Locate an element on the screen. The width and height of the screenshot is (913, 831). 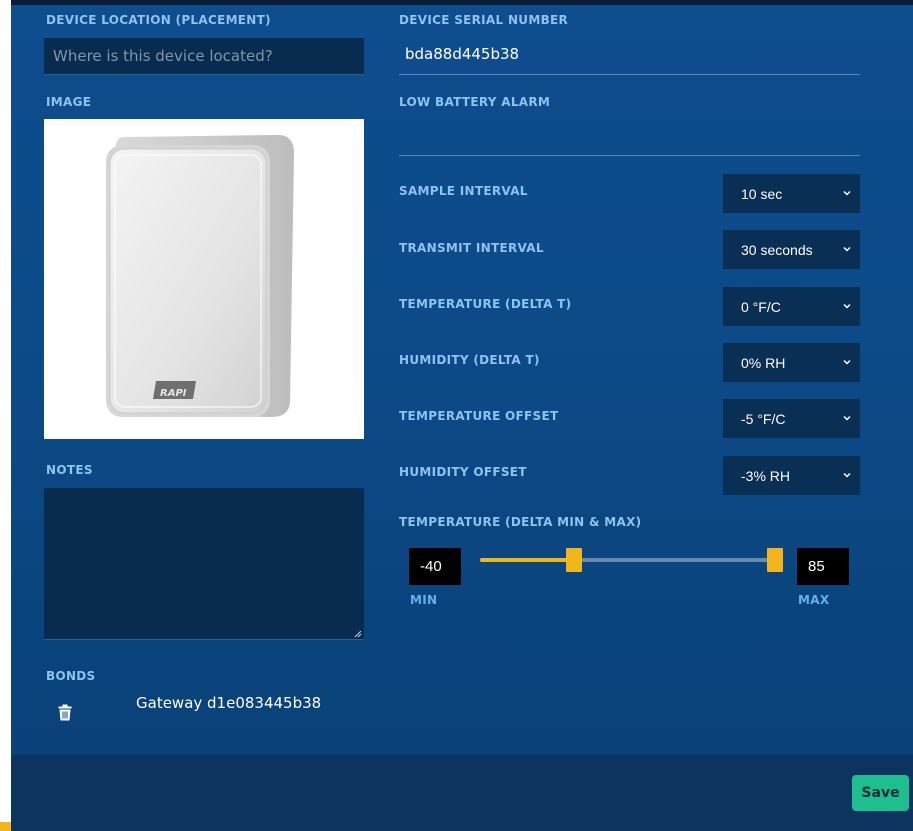
notes-textarea is located at coordinates (204, 564).